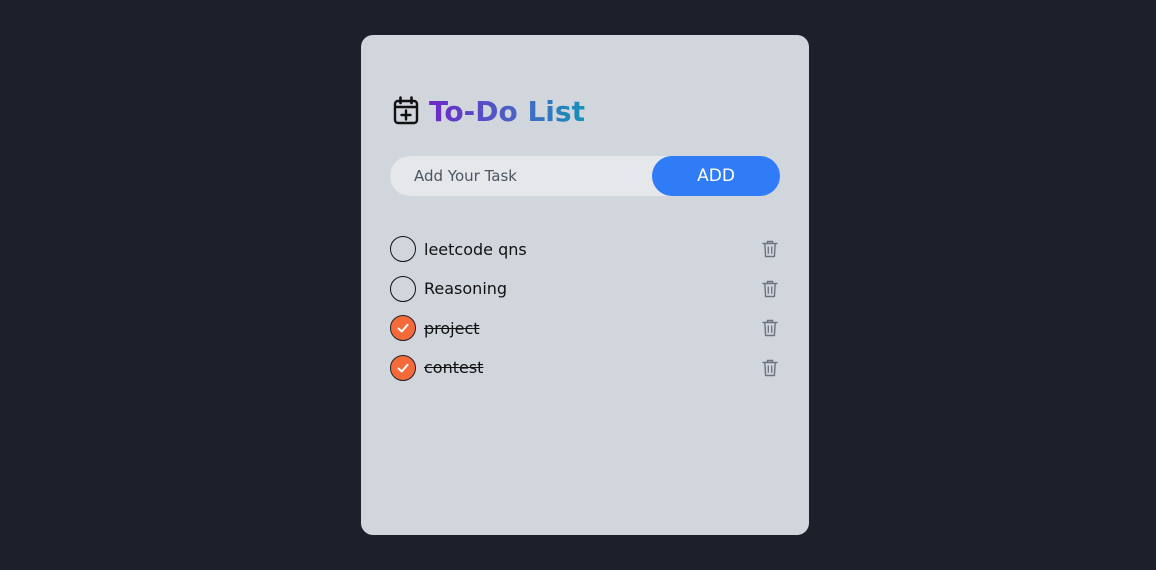 This screenshot has width=1156, height=570. Describe the element at coordinates (585, 249) in the screenshot. I see `task-item: leetcode qns` at that location.